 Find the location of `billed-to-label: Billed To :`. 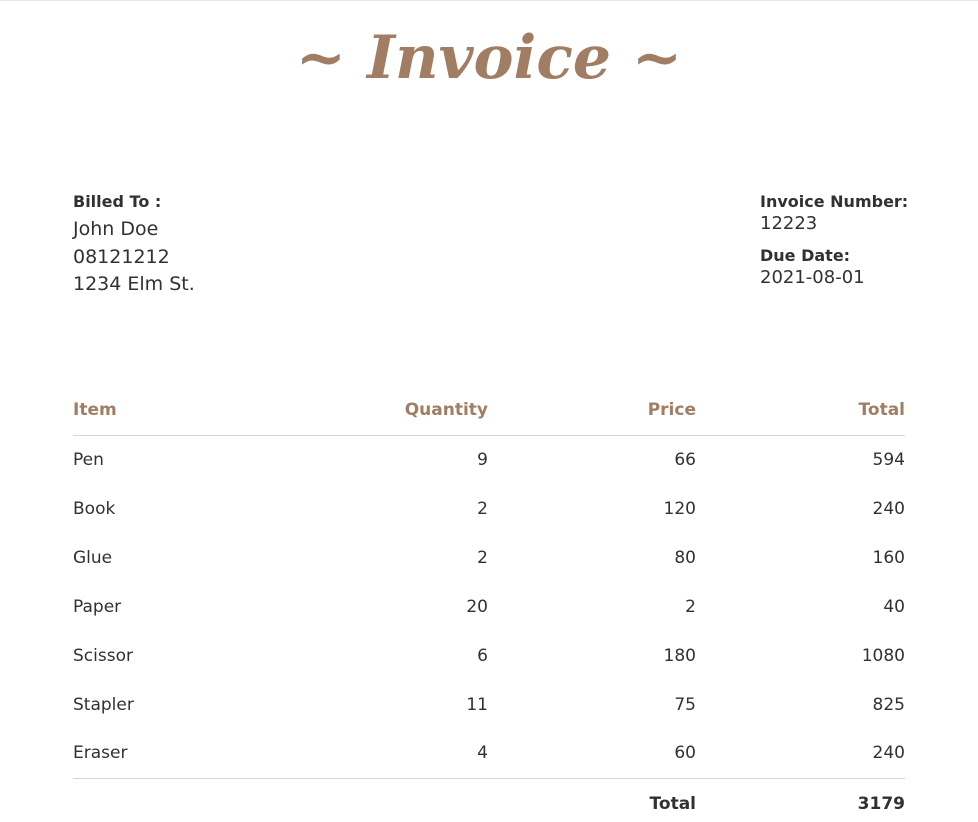

billed-to-label: Billed To : is located at coordinates (117, 201).